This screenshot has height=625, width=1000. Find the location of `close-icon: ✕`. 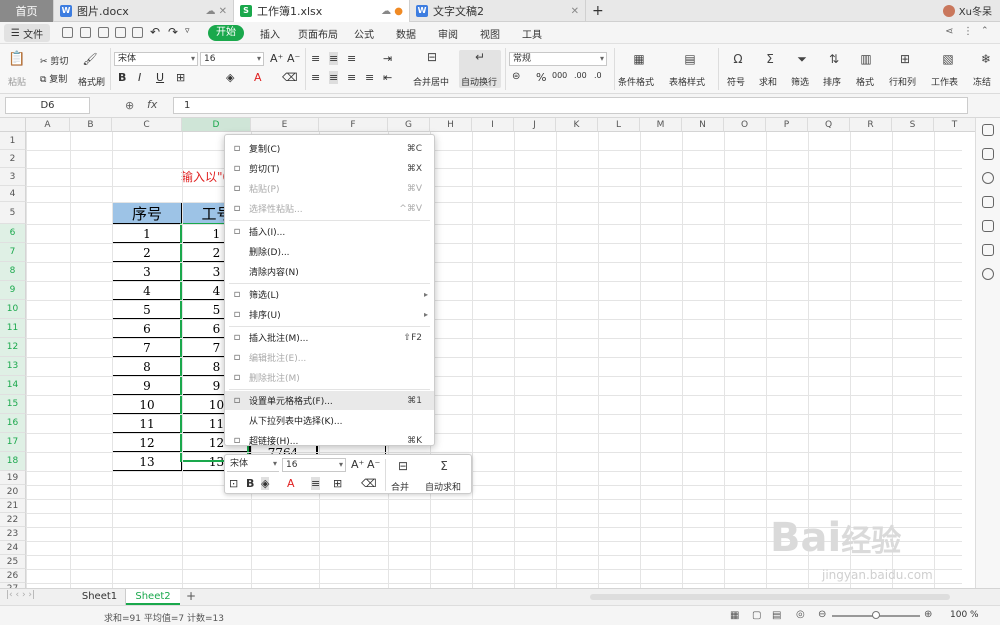

close-icon: ✕ is located at coordinates (575, 11).